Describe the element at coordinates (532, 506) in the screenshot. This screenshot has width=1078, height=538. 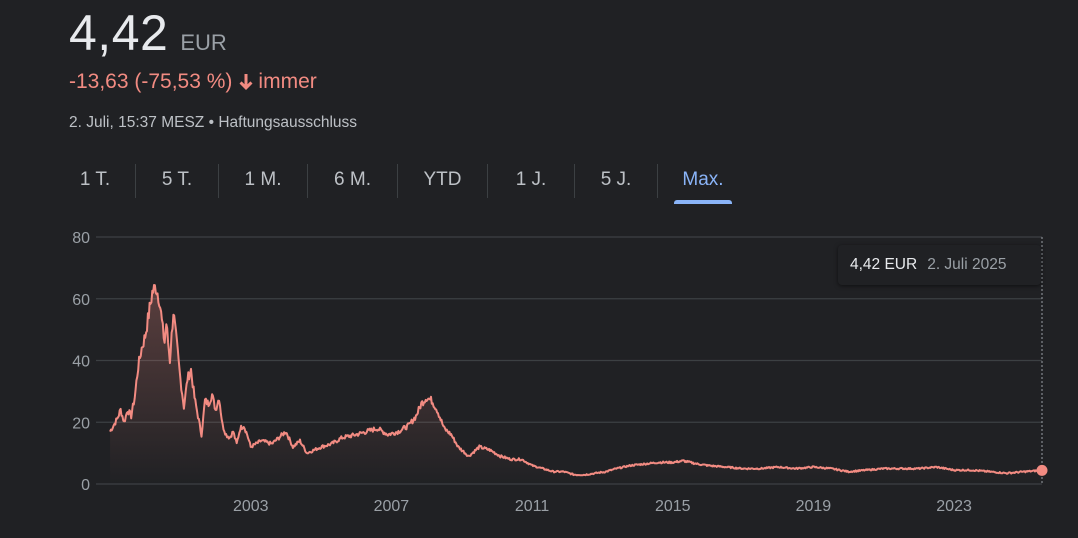
I see `x-tick-label: 2011` at that location.